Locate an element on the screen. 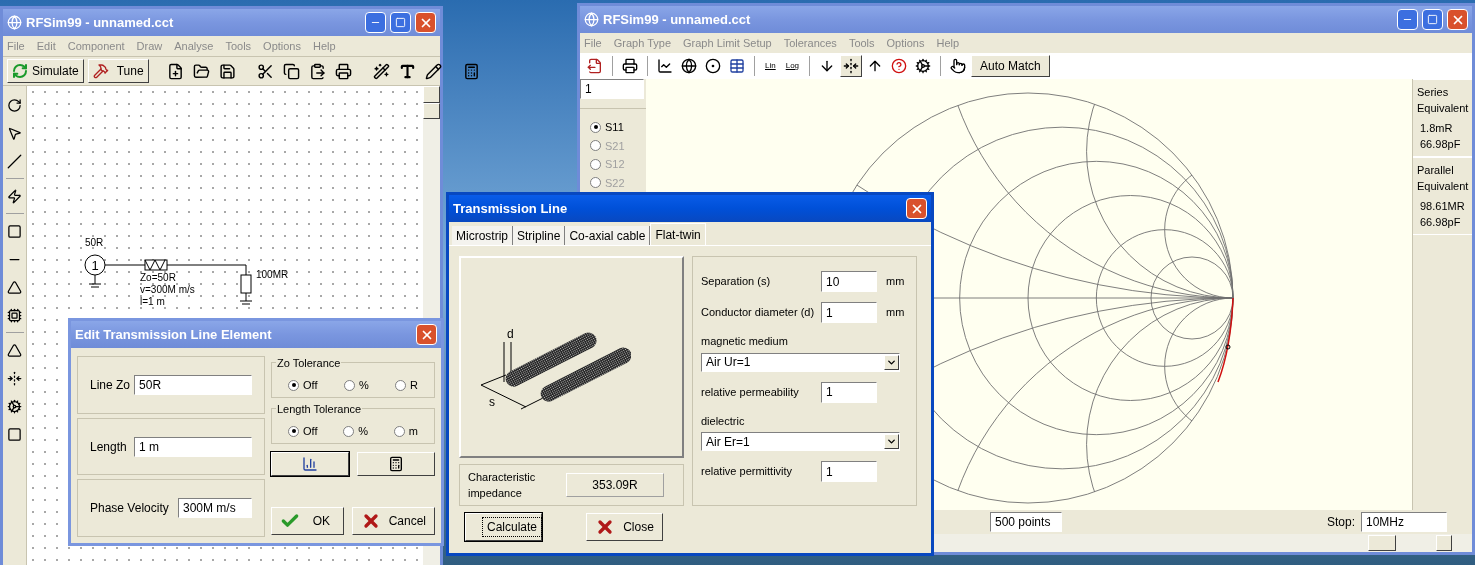 The height and width of the screenshot is (565, 1475). refresh-icon is located at coordinates (20, 71).